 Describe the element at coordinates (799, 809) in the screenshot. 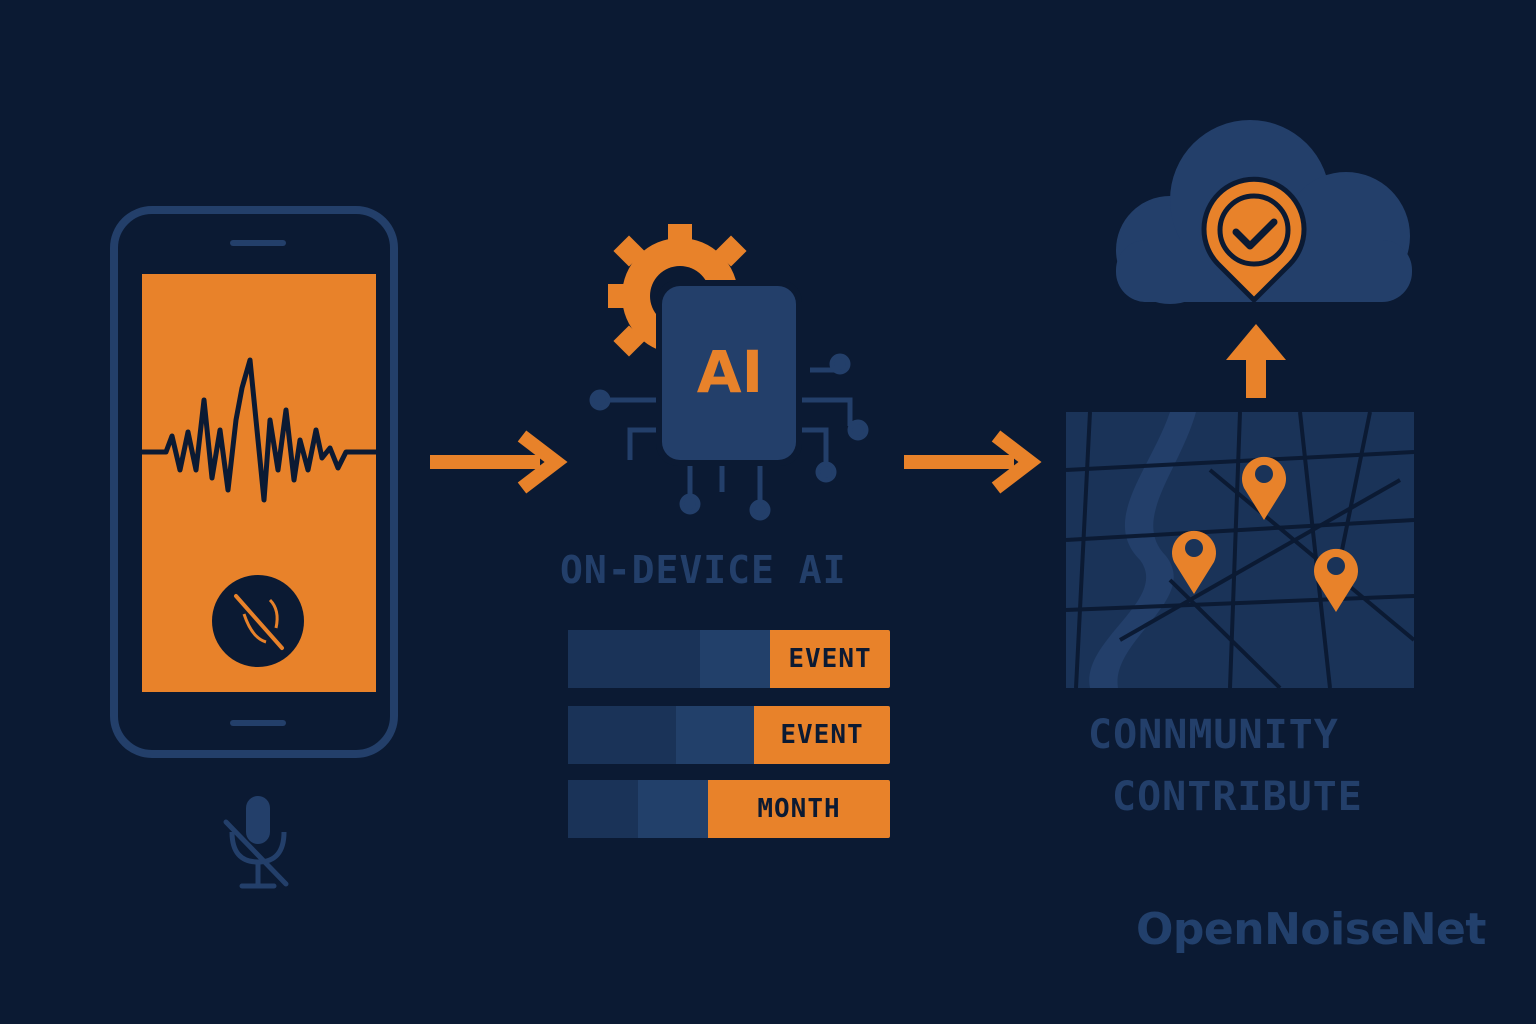

I see `month-tag: MONTH` at that location.